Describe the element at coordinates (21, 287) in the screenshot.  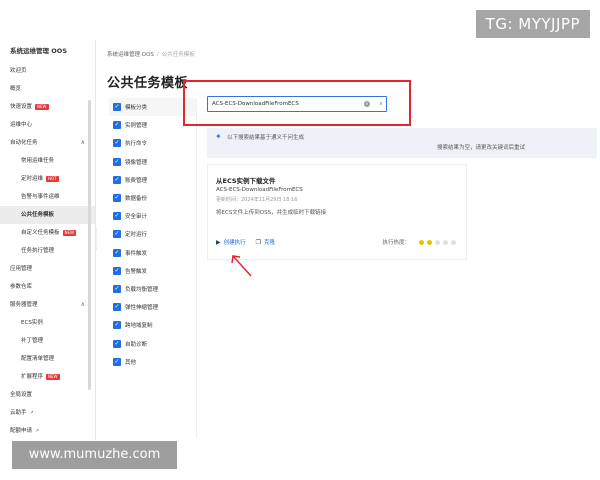
I see `sidebar-item-label: 参数仓库` at that location.